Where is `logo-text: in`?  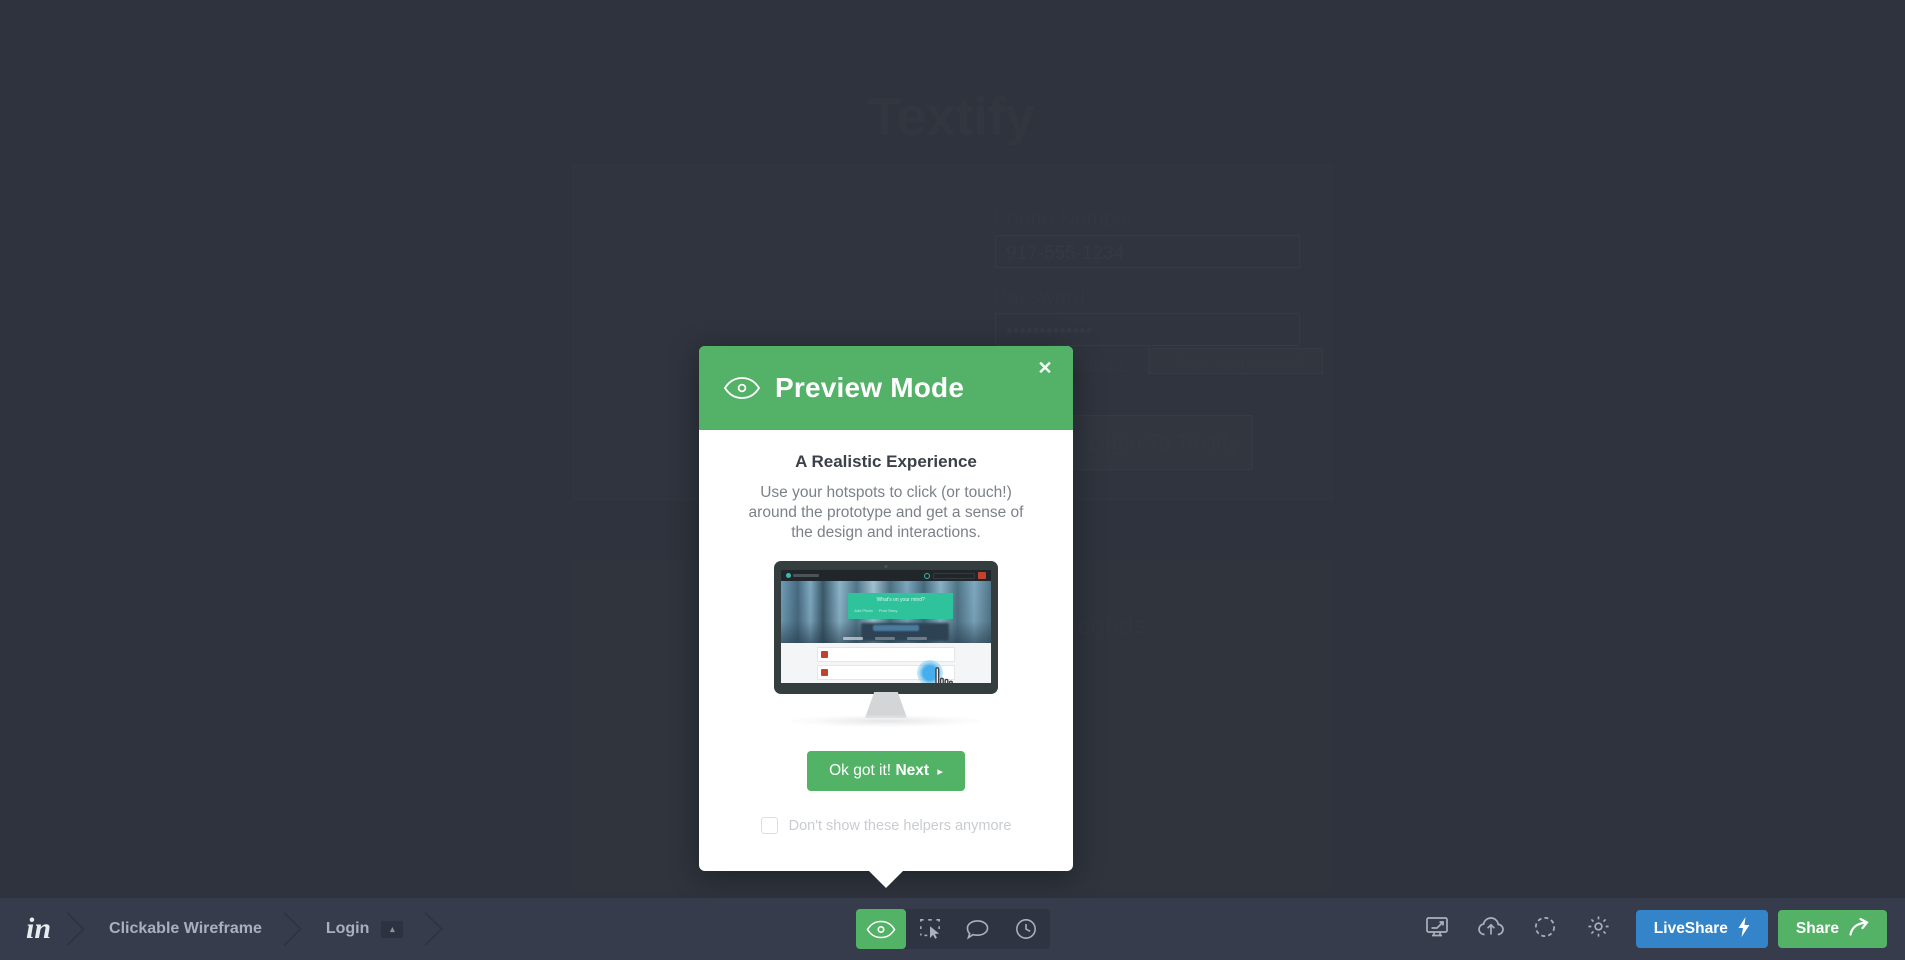 logo-text: in is located at coordinates (39, 928).